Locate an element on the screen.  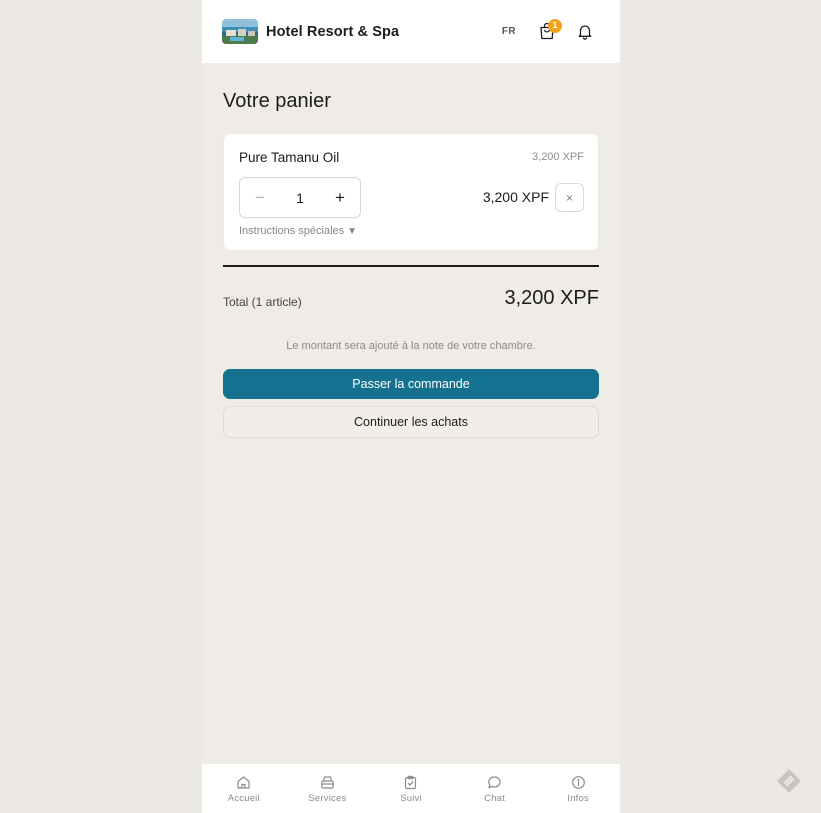
cart-count-badge: 1 is located at coordinates (555, 25).